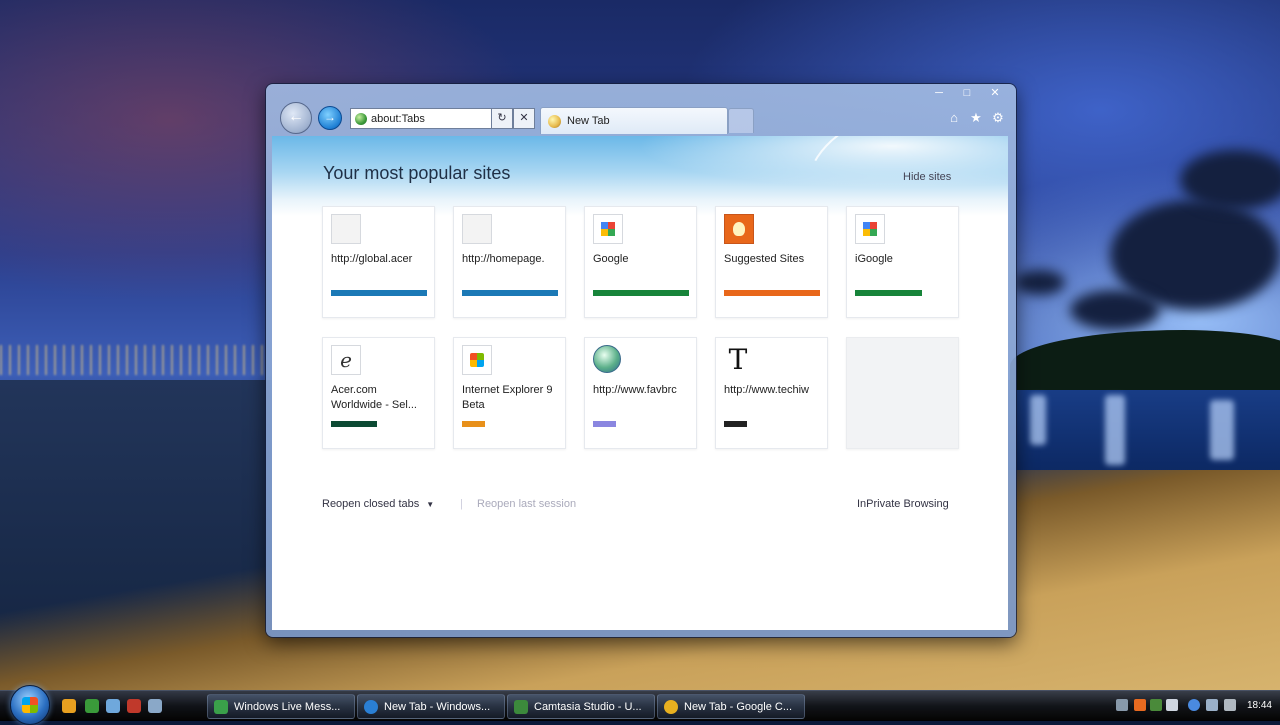  Describe the element at coordinates (764, 259) in the screenshot. I see `site-name: Suggested Sites` at that location.